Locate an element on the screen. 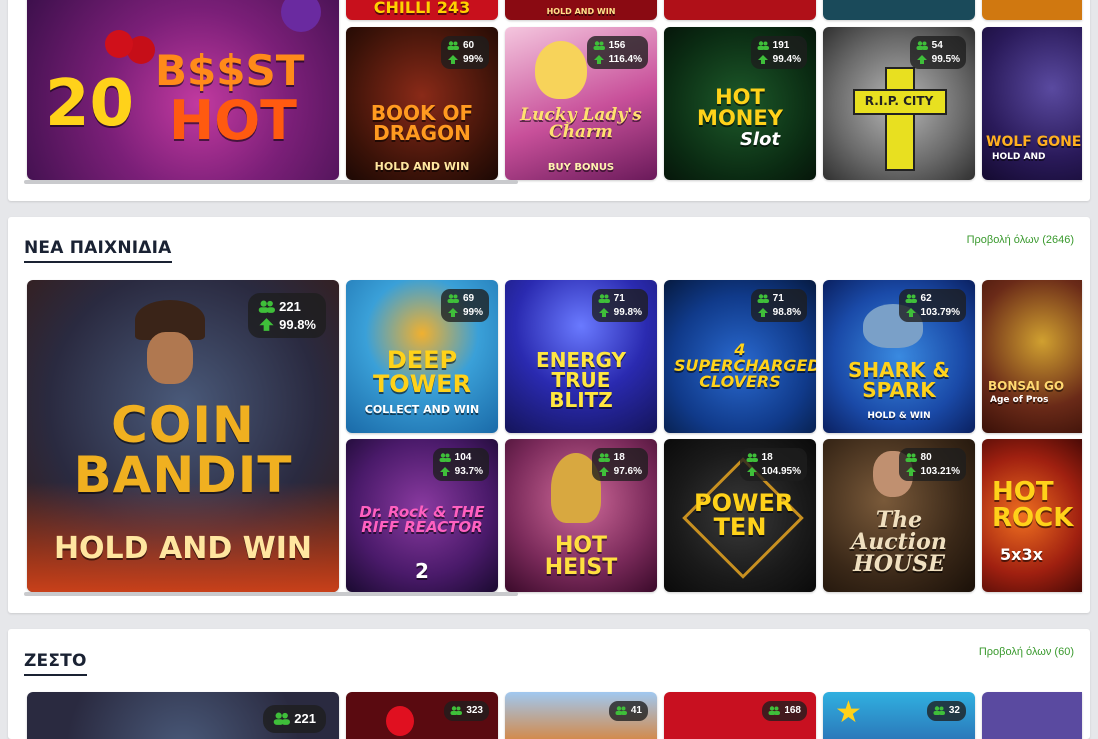  featured-game-tile: 20 B$$ST HOT is located at coordinates (183, 90).